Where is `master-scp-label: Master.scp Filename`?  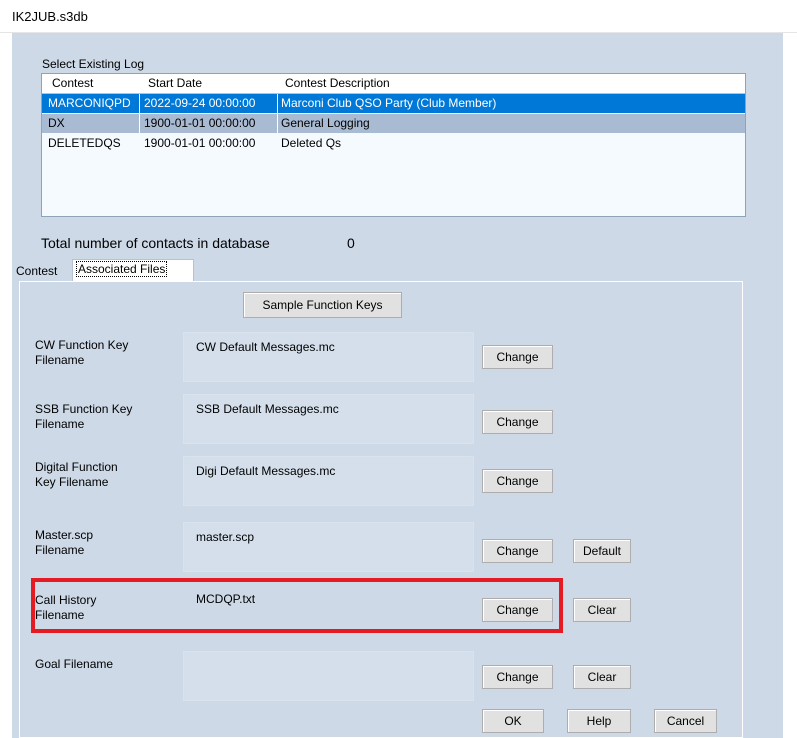 master-scp-label: Master.scp Filename is located at coordinates (105, 543).